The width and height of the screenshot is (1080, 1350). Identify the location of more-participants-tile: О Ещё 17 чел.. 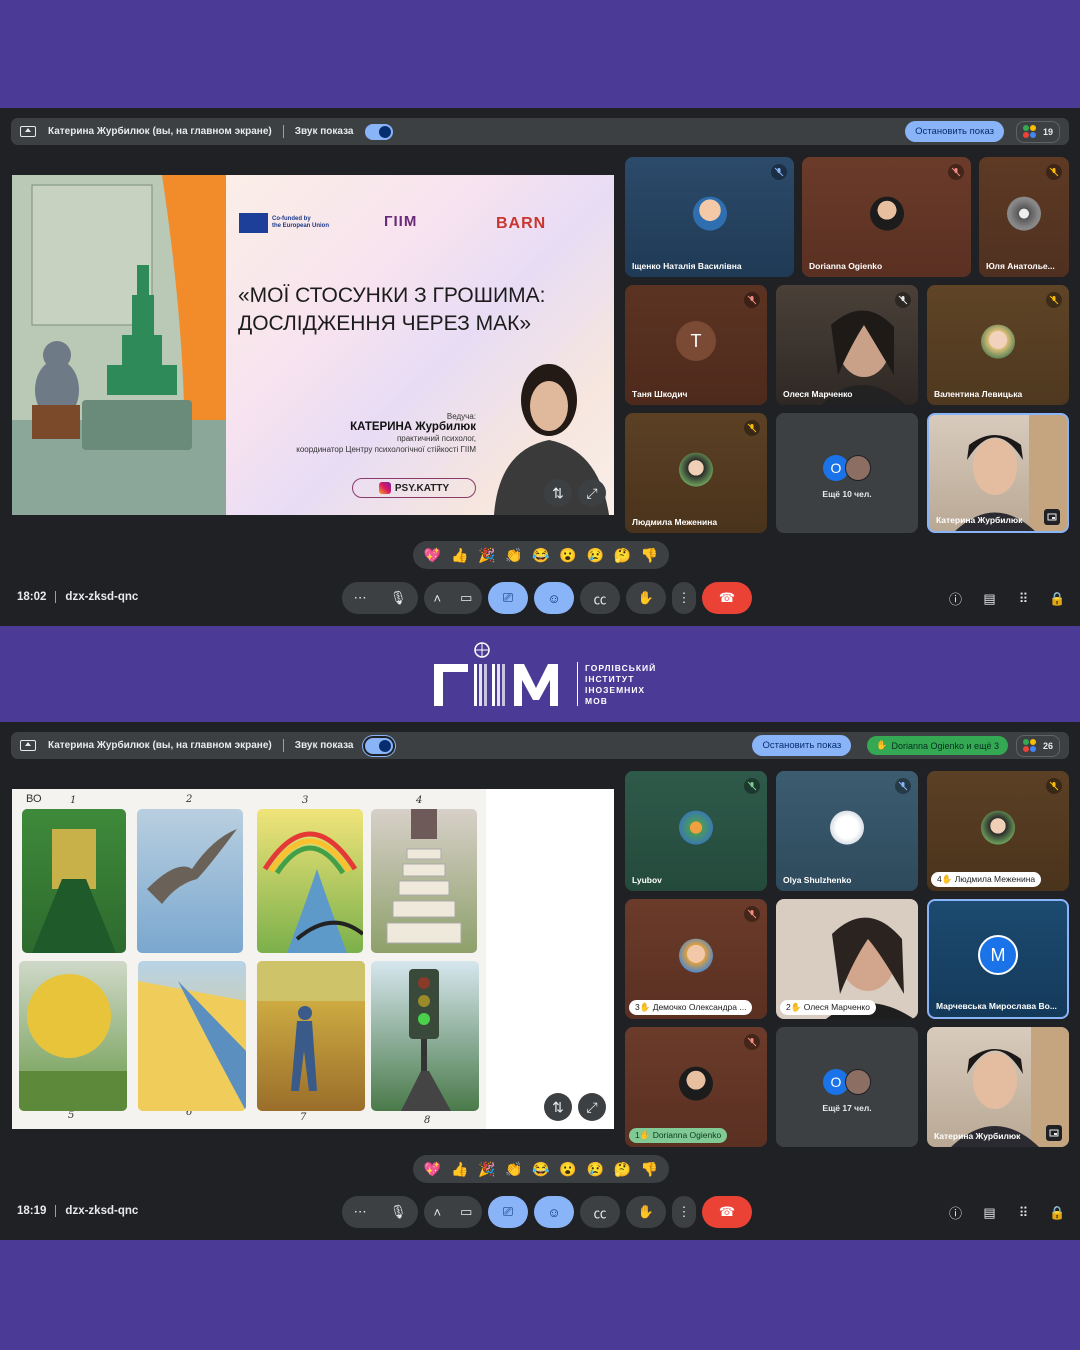
(847, 1087).